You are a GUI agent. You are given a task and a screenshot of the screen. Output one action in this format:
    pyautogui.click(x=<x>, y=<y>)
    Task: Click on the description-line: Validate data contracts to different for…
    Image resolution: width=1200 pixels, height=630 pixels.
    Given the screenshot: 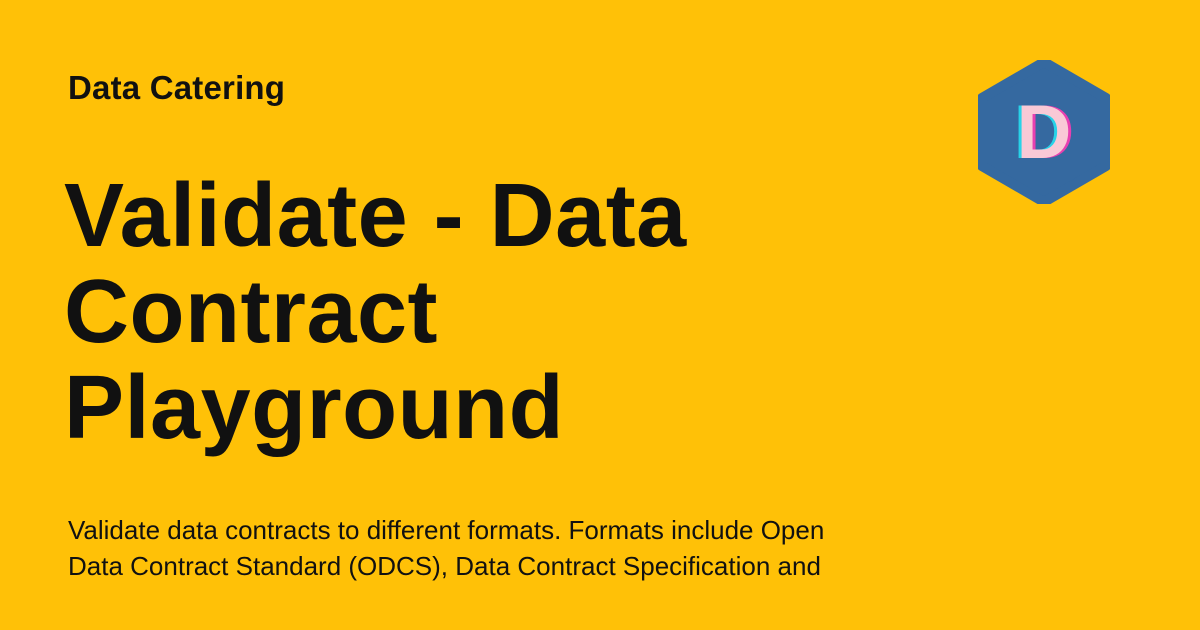 What is the action you would take?
    pyautogui.click(x=446, y=530)
    